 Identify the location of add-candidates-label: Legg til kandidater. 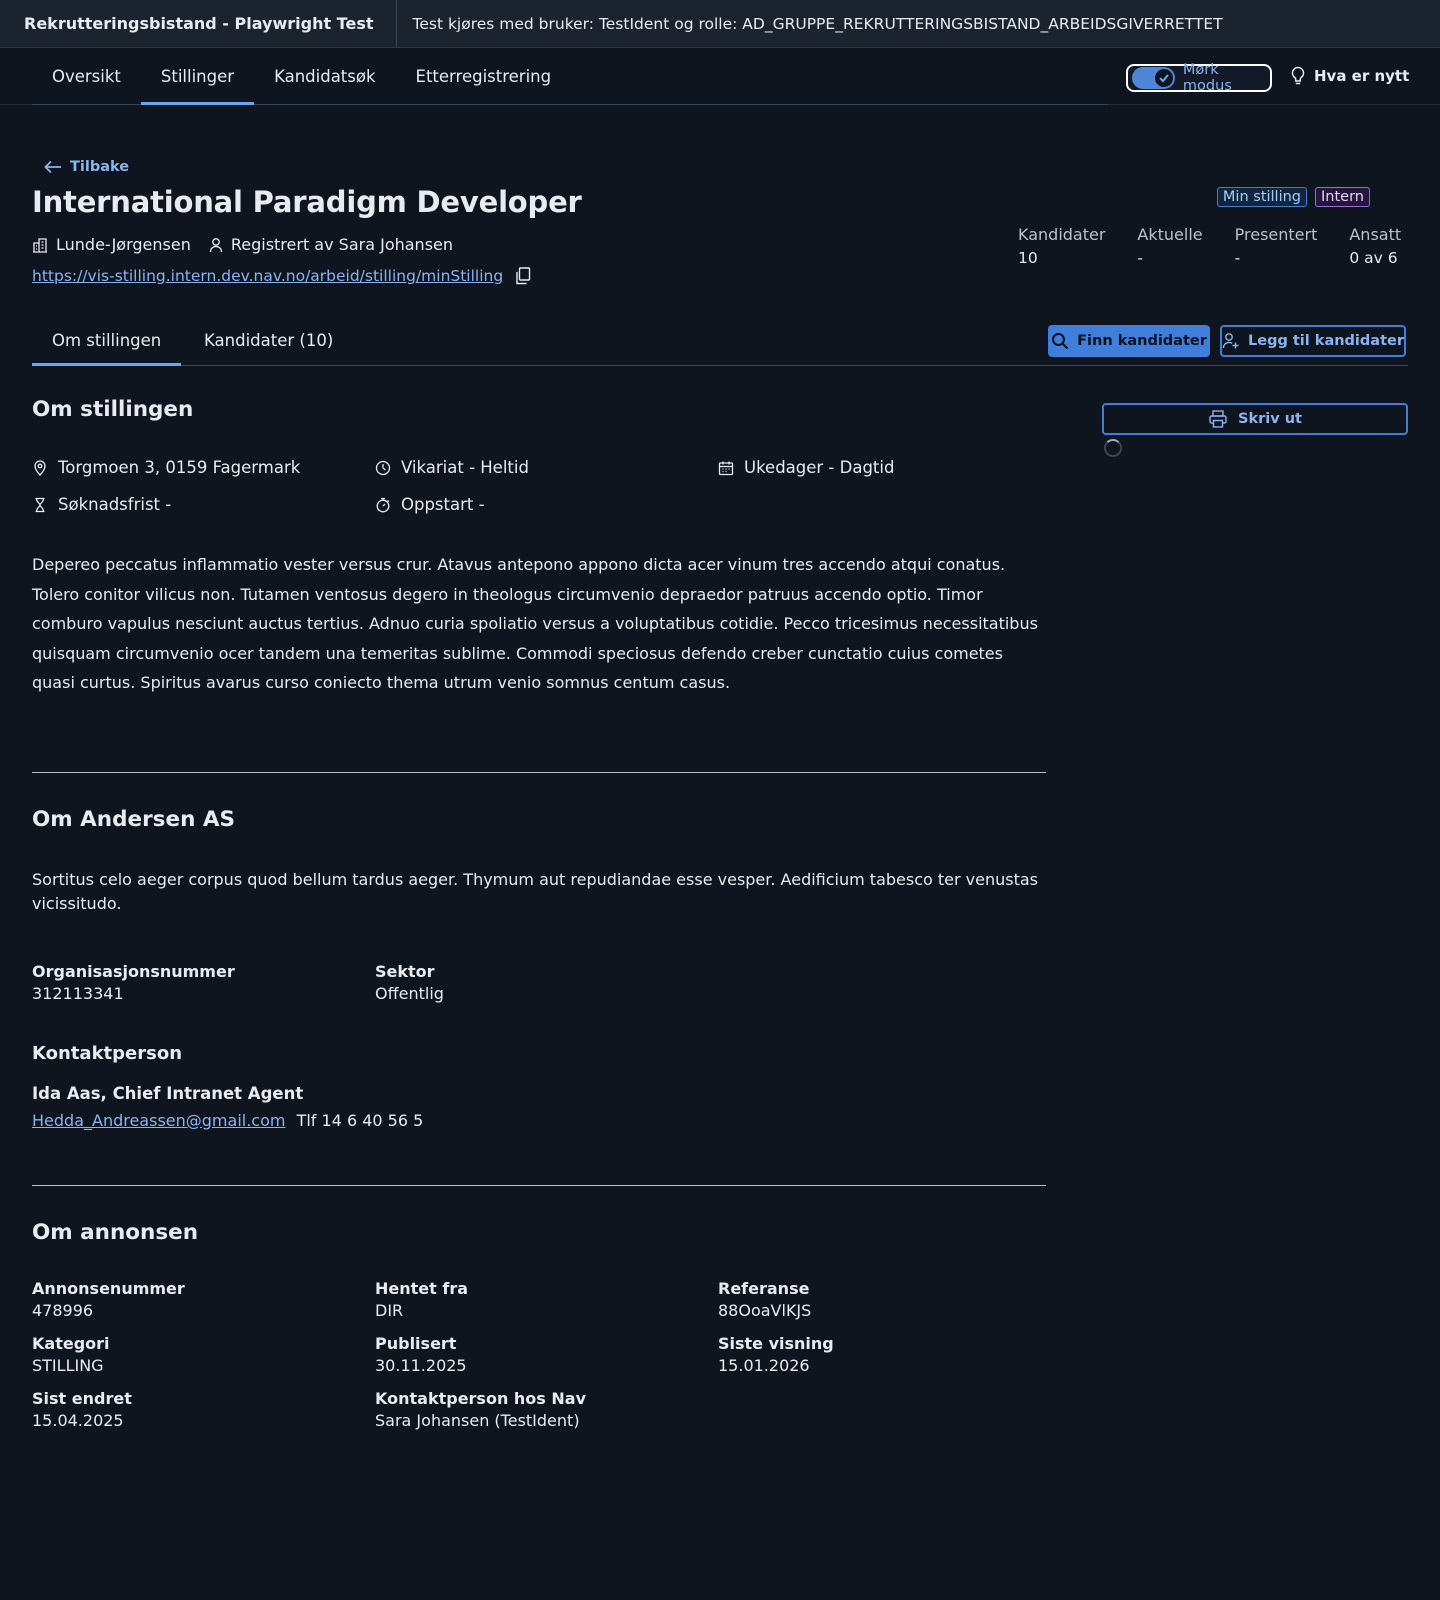
(1326, 341).